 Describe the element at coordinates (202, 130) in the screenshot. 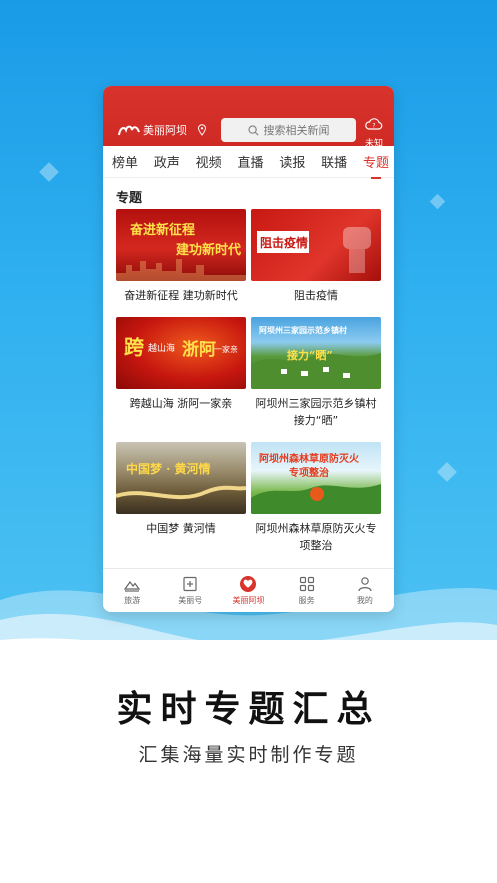

I see `location-pin-icon` at that location.